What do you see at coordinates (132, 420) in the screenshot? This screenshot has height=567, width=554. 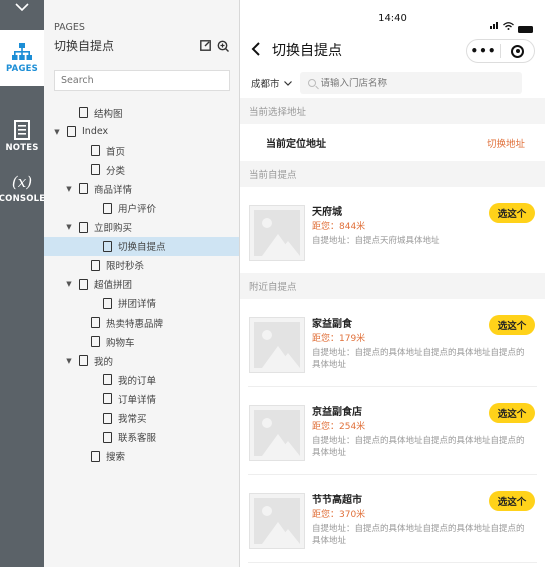 I see `tree-item-label: 我常买` at bounding box center [132, 420].